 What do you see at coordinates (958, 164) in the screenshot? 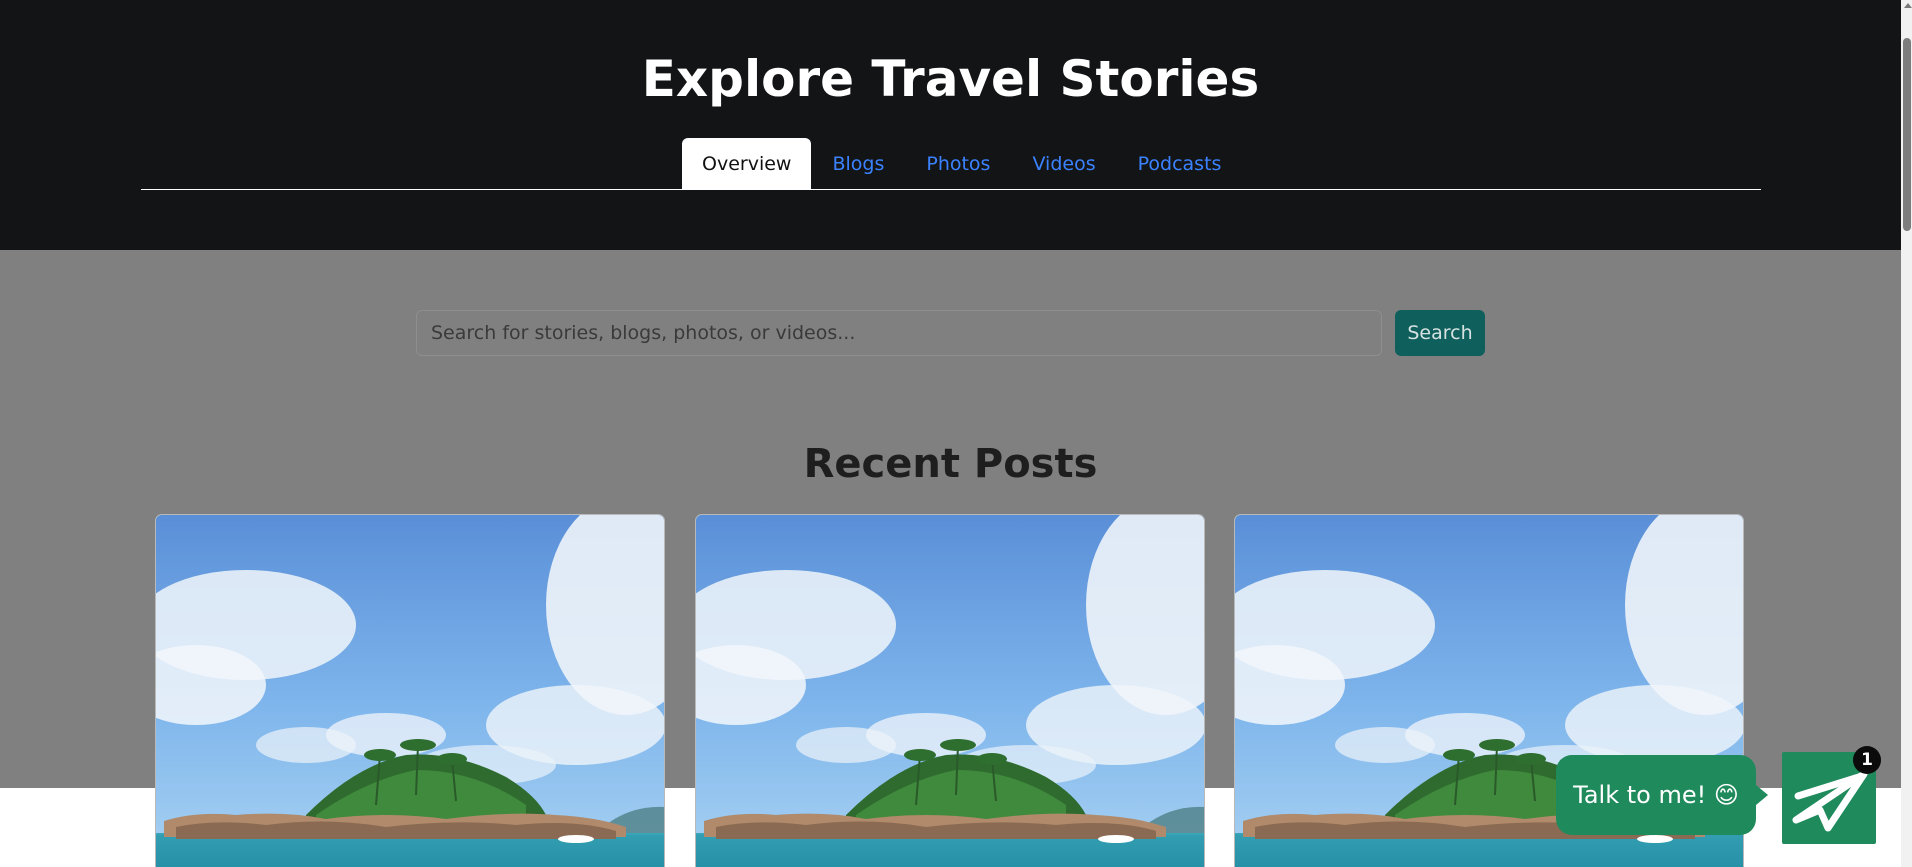
I see `tab-photos: Photos` at bounding box center [958, 164].